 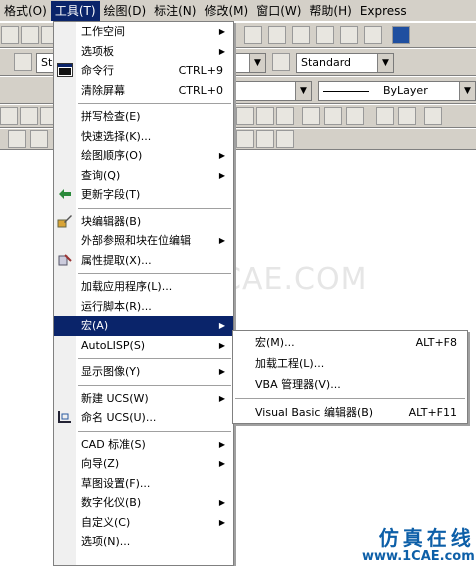 What do you see at coordinates (30, 35) in the screenshot?
I see `pencil-icon` at bounding box center [30, 35].